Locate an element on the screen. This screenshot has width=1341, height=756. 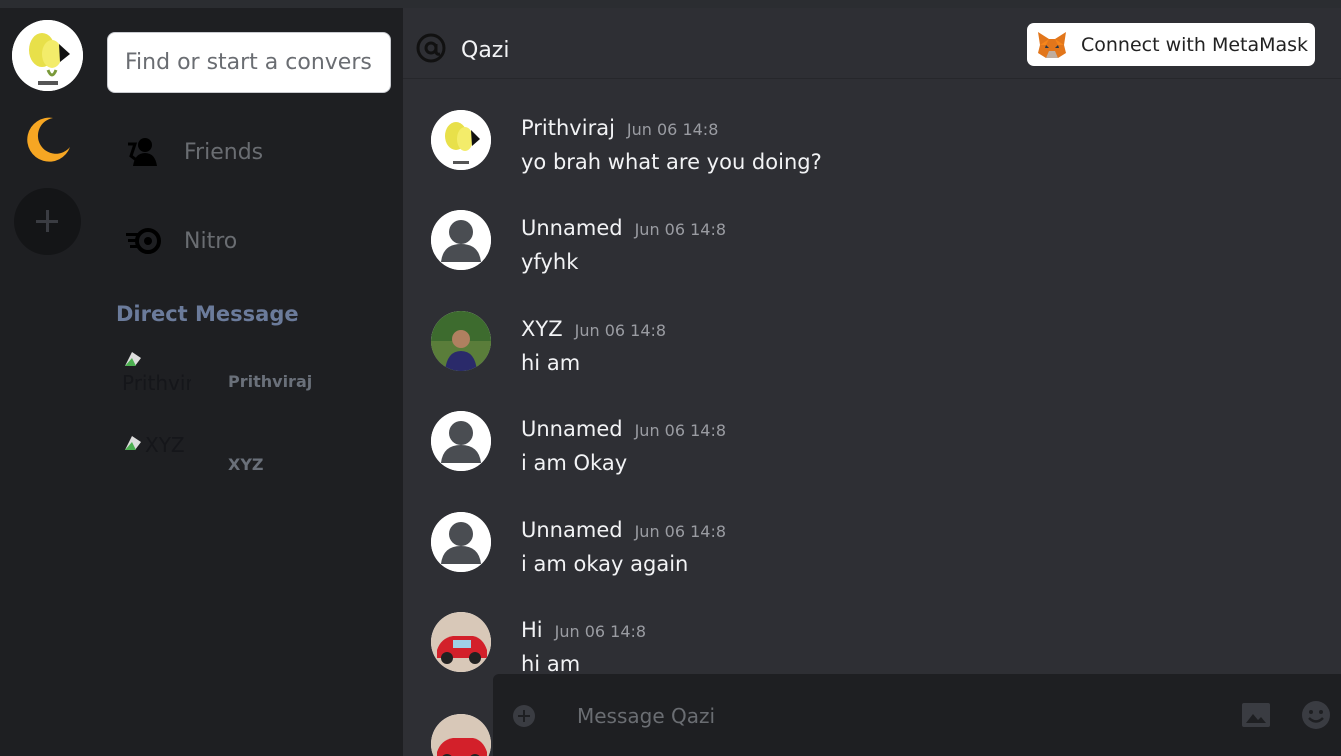
nav-item-nitro: Nitro is located at coordinates (180, 241).